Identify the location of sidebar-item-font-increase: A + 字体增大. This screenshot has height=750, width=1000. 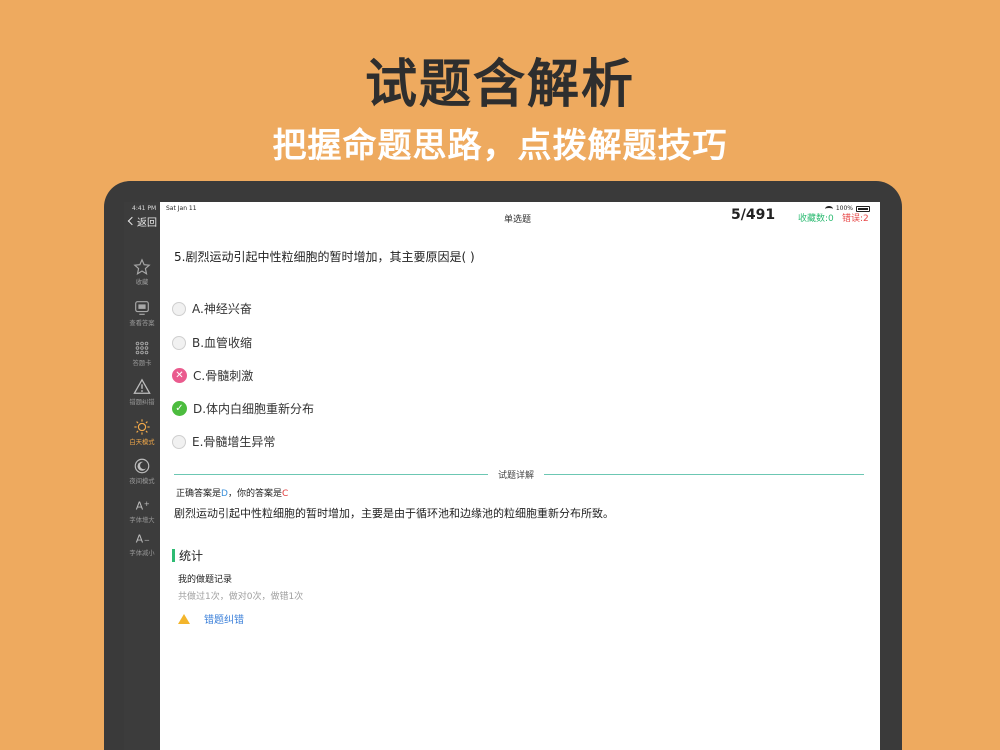
(142, 510).